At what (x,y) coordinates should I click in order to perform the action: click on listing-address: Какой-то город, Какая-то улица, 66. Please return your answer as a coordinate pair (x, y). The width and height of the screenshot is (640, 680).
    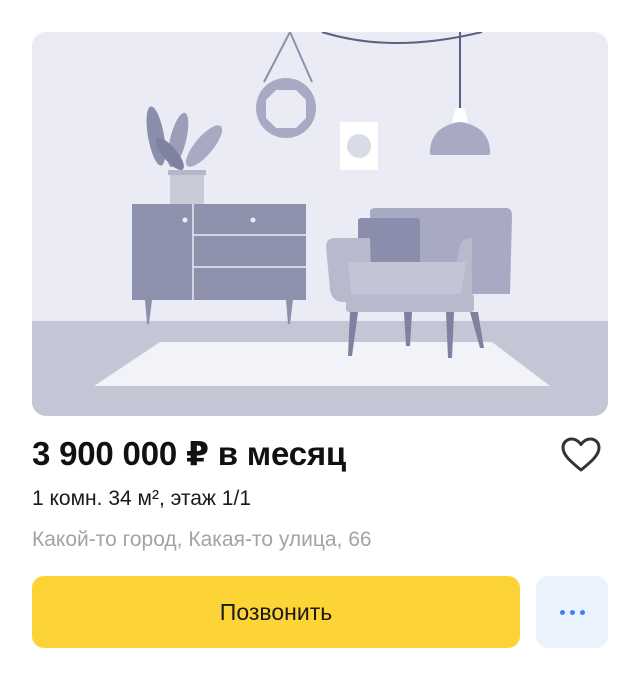
    Looking at the image, I should click on (202, 539).